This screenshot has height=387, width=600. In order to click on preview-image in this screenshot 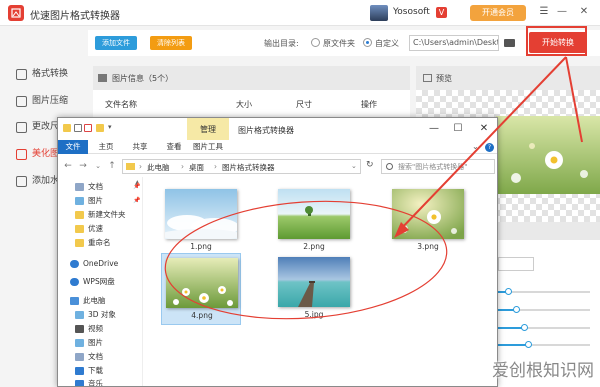, I will do `click(548, 155)`.